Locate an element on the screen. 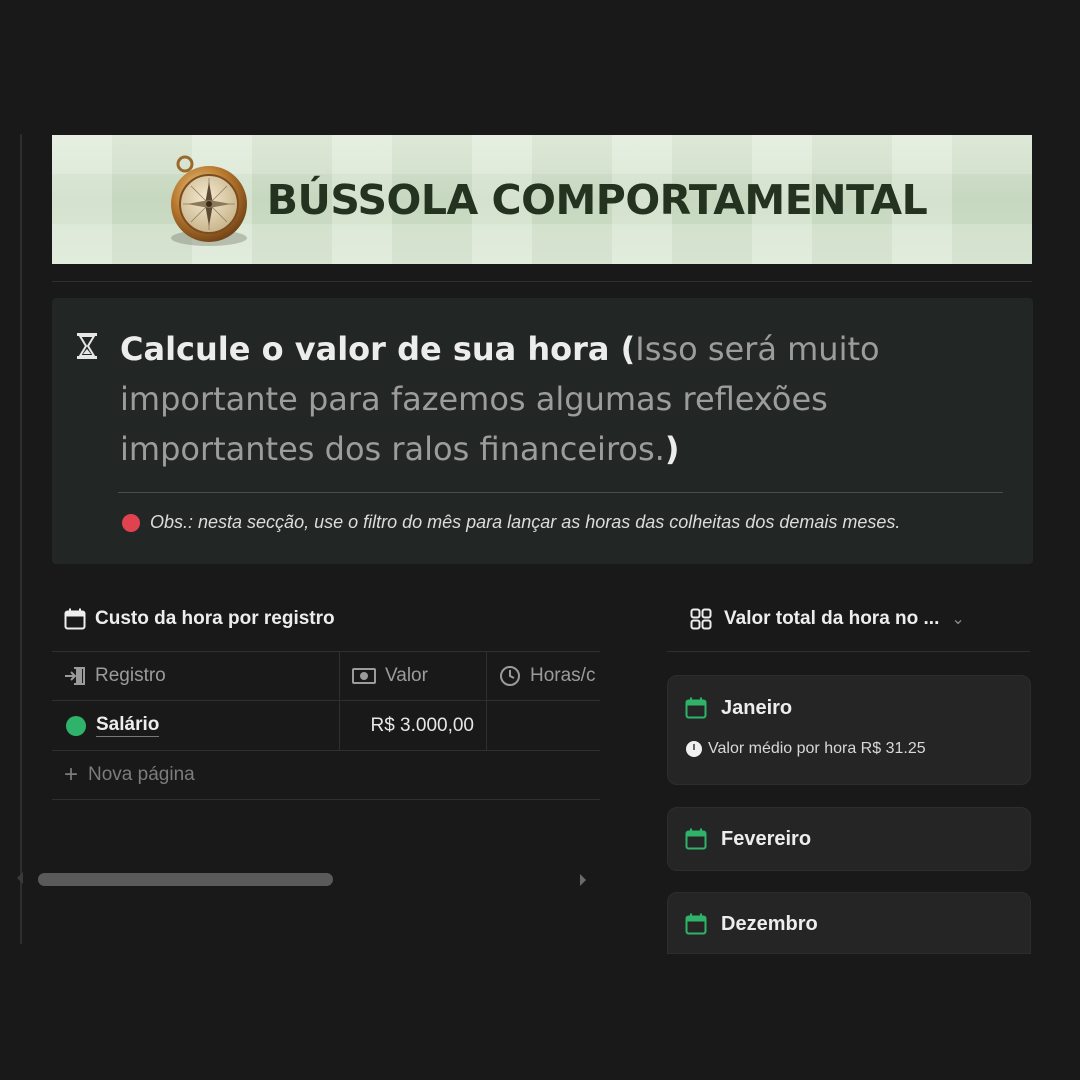 This screenshot has width=1080, height=1080. column-header-valor: Valor is located at coordinates (413, 676).